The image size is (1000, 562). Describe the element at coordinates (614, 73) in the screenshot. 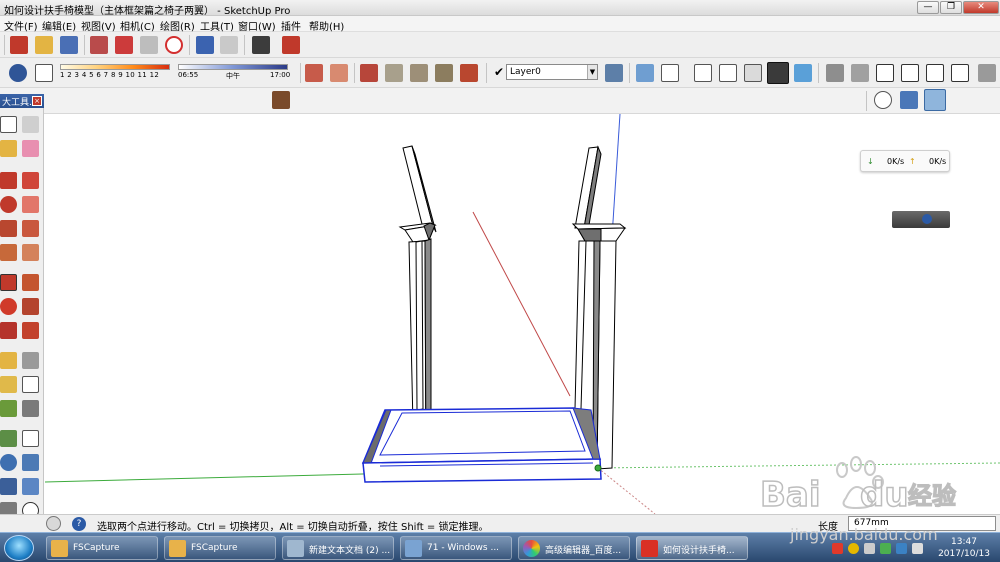

I see `layer-manager-icon` at that location.